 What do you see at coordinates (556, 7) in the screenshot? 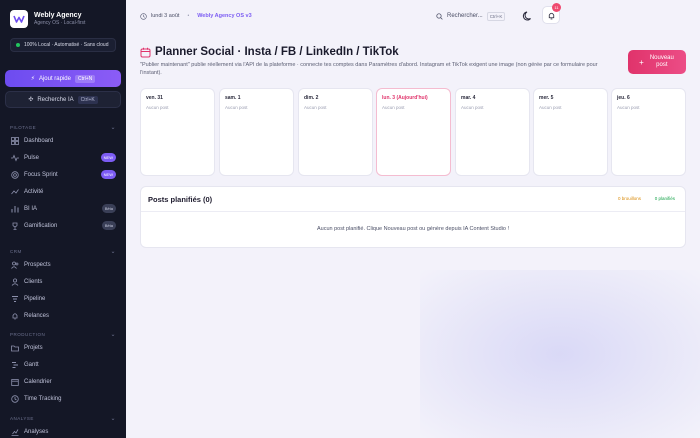
I see `notification-count-badge: 11` at bounding box center [556, 7].